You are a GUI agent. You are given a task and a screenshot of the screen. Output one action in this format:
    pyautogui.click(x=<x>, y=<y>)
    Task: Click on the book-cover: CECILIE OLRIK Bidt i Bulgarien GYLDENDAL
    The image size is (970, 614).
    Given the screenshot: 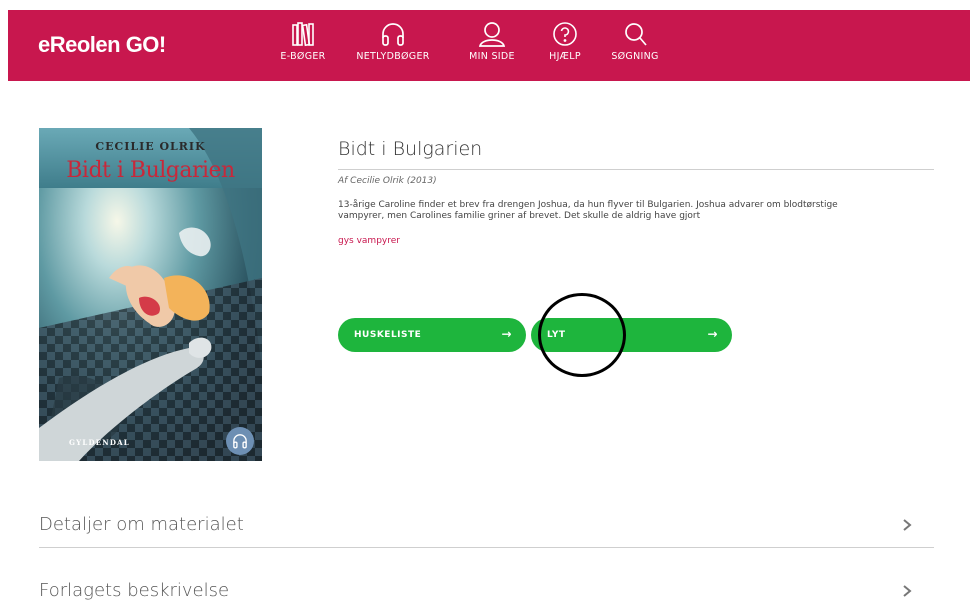 What is the action you would take?
    pyautogui.click(x=150, y=294)
    